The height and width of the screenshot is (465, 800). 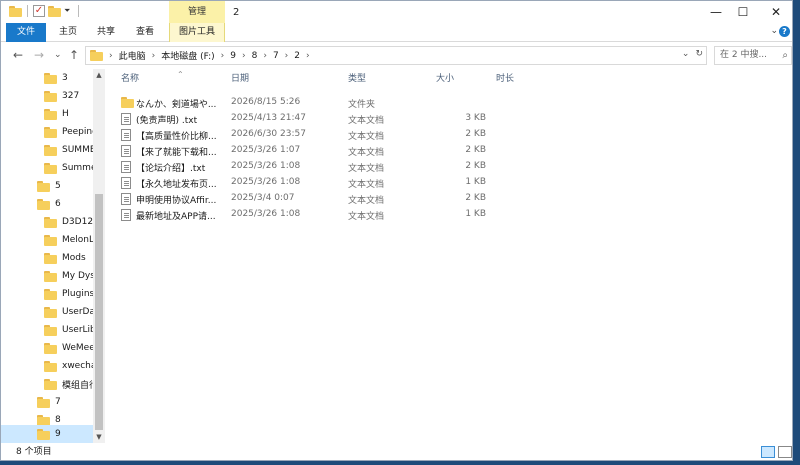 I want to click on nav-folder-userdata: UserDat, so click(x=47, y=312).